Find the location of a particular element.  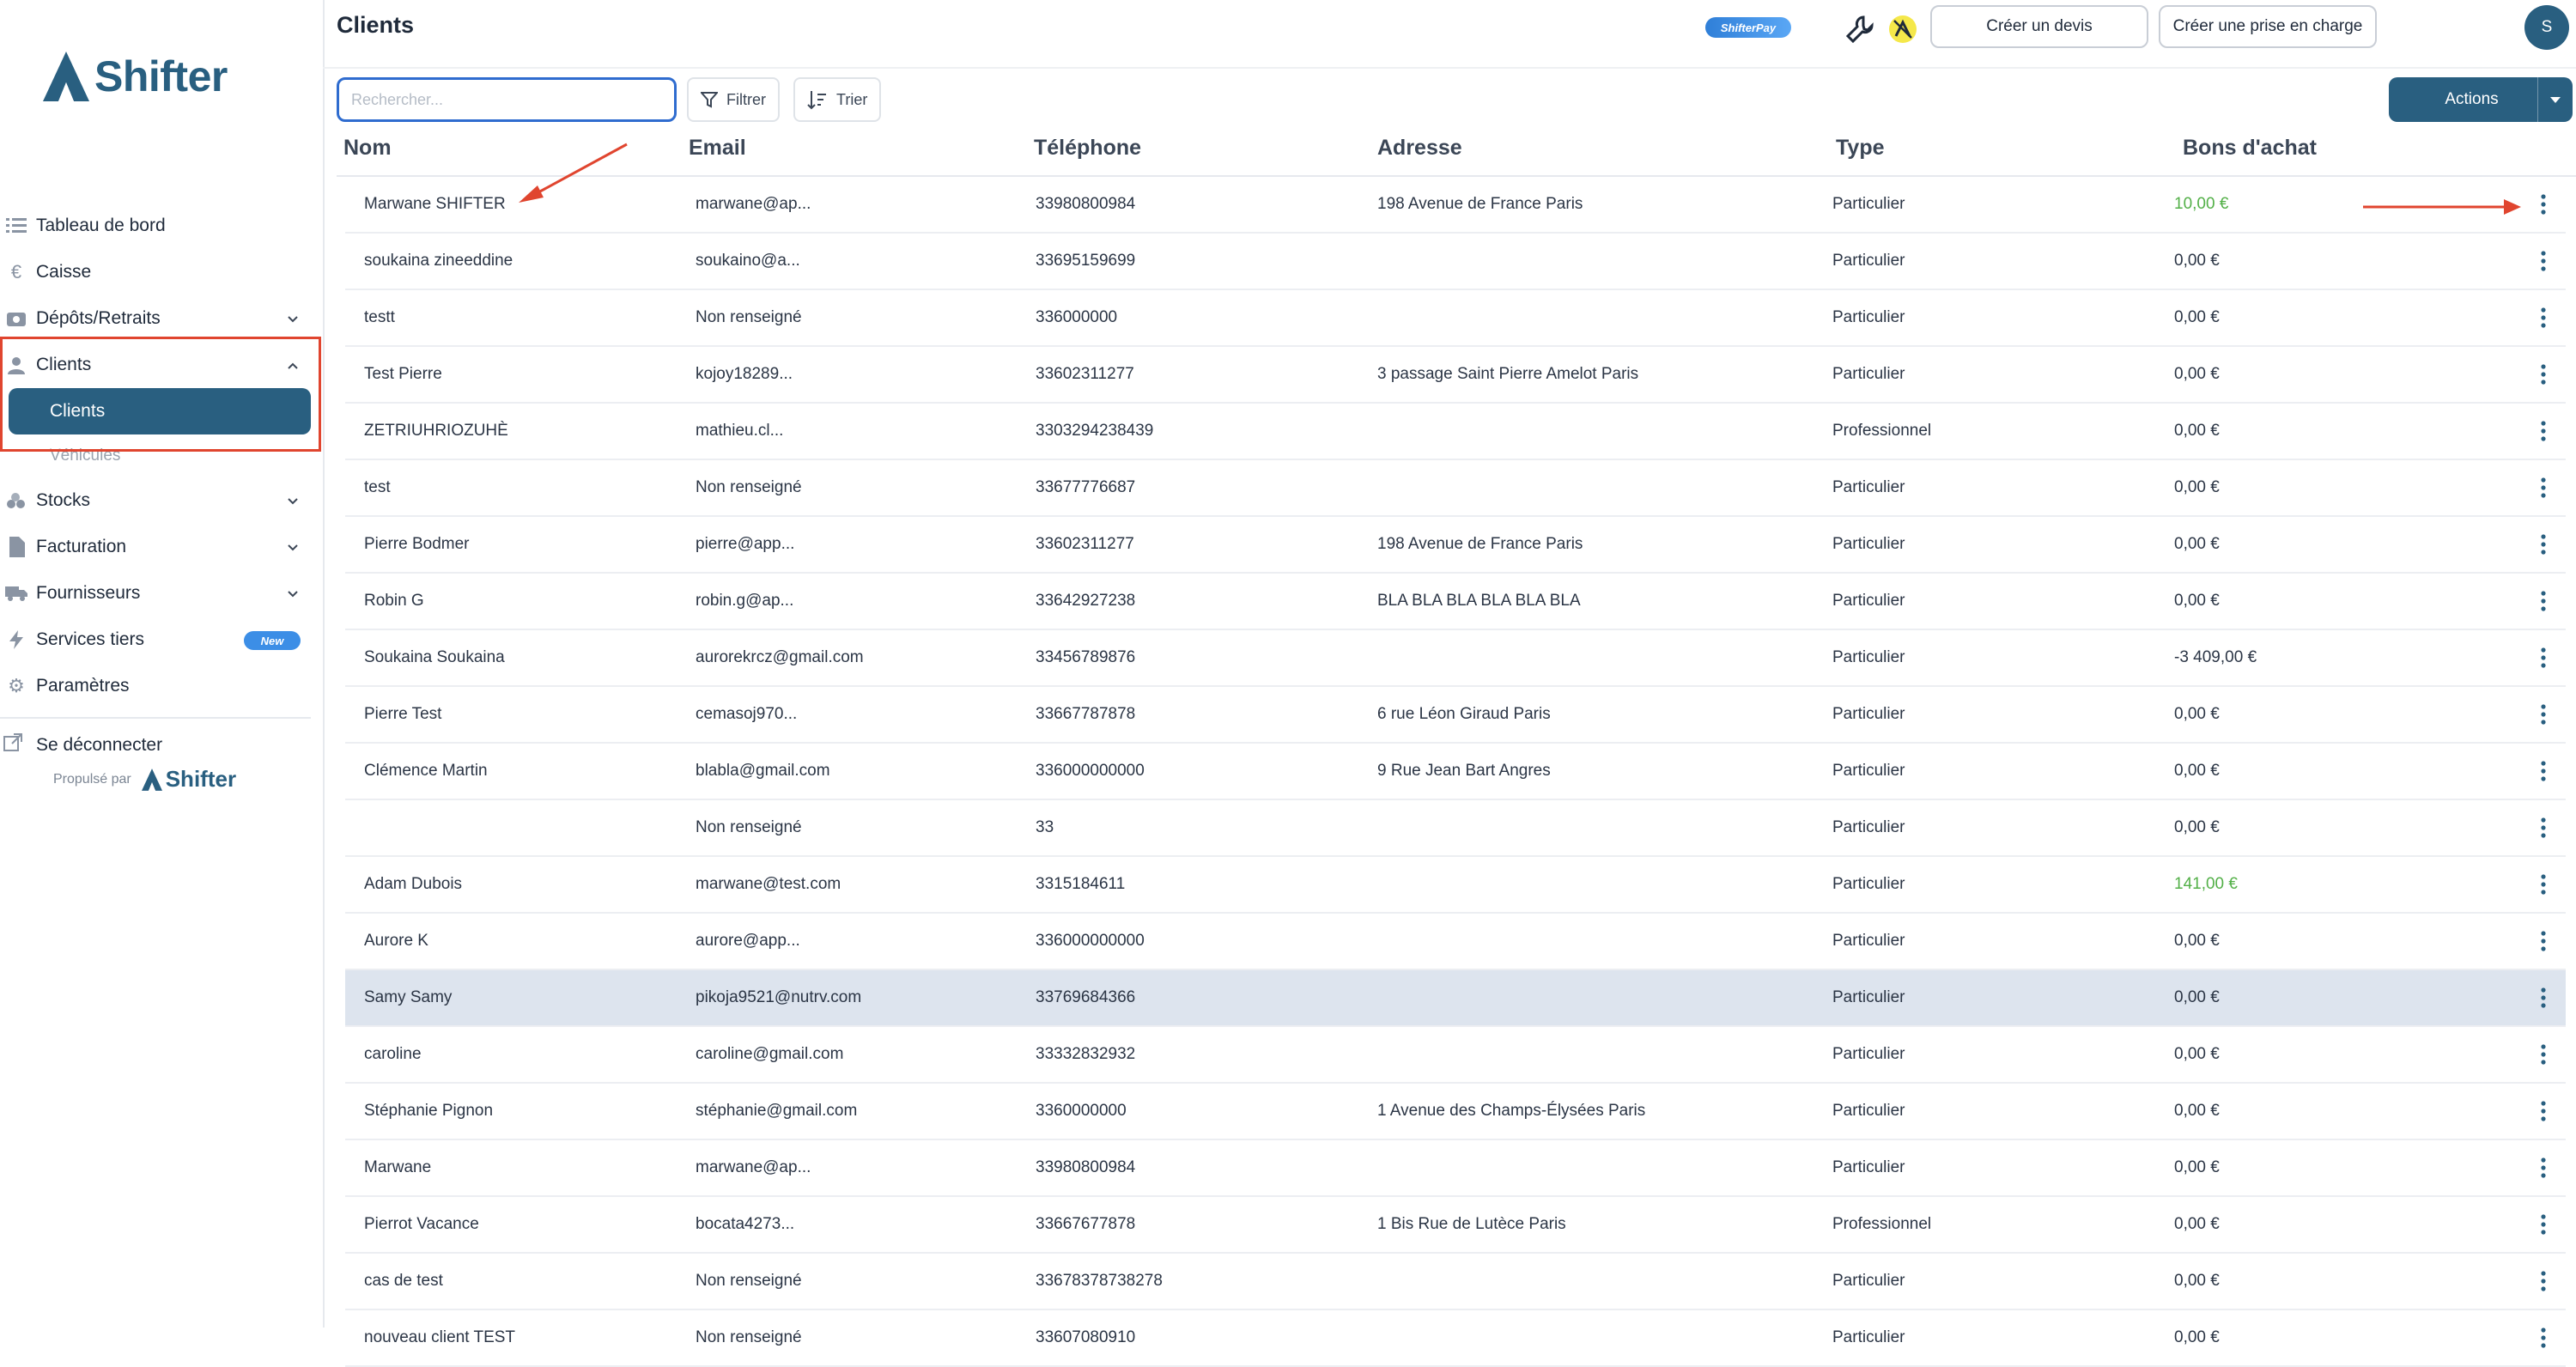

create-intake-button: Créer une prise en charge is located at coordinates (2268, 26).